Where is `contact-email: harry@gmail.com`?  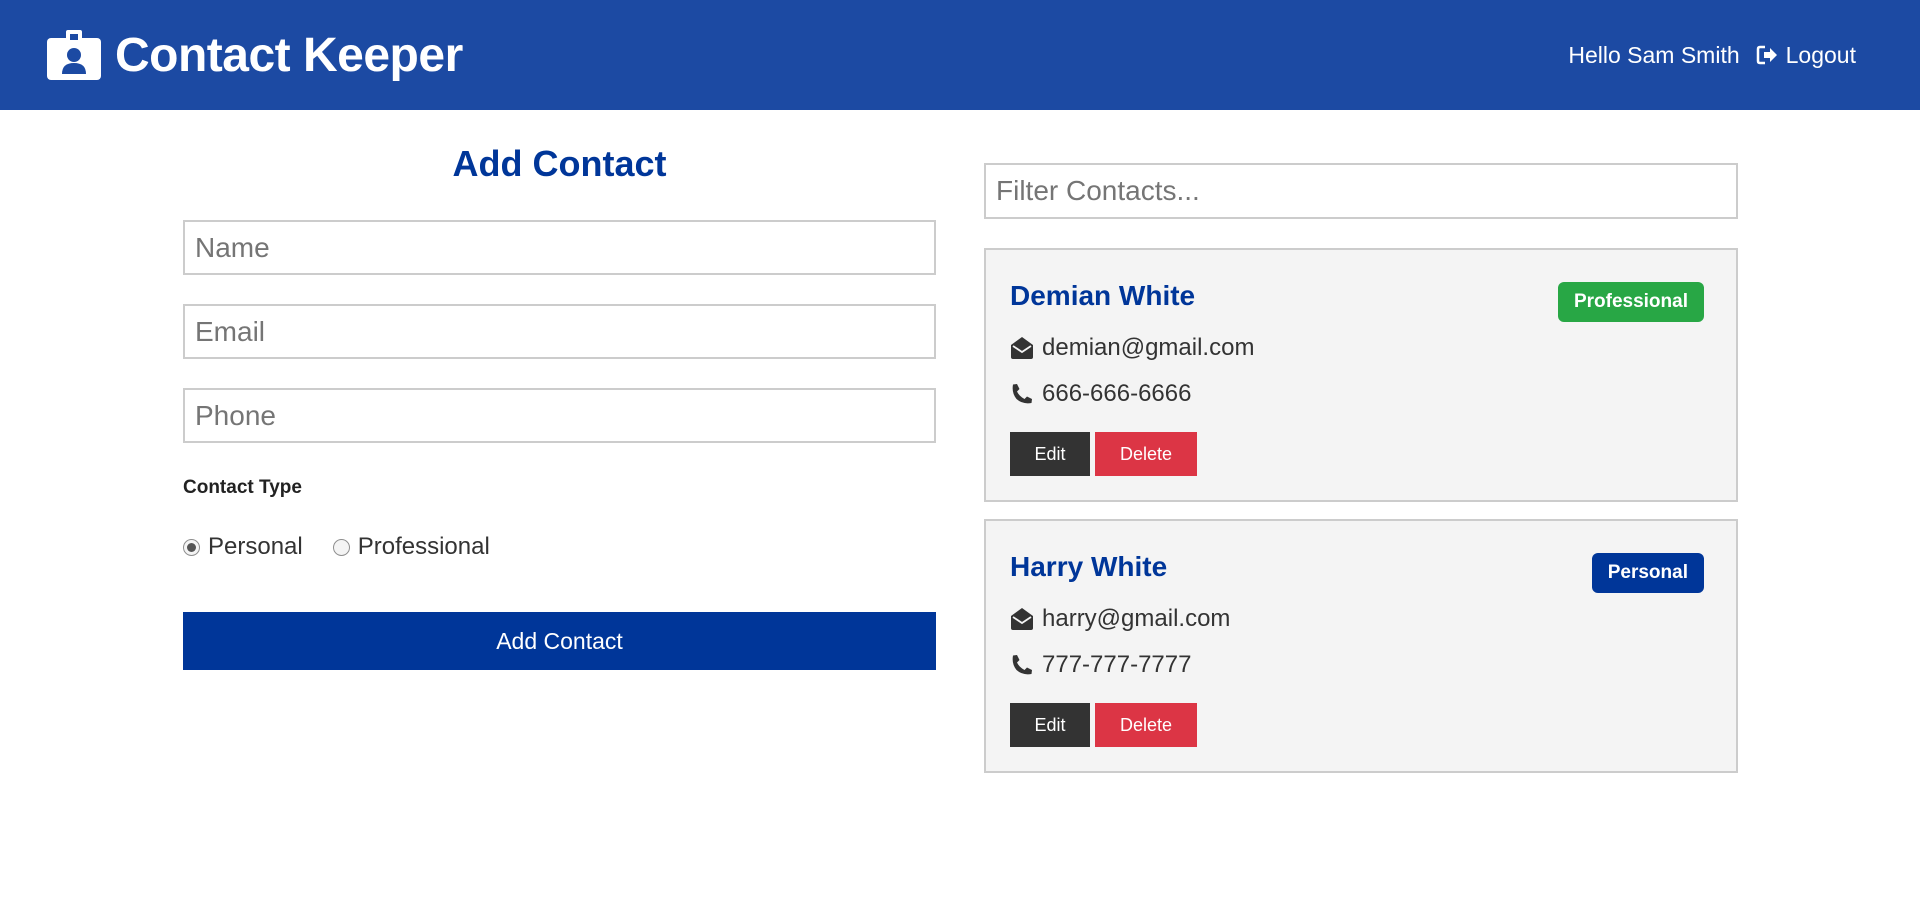
contact-email: harry@gmail.com is located at coordinates (1120, 619).